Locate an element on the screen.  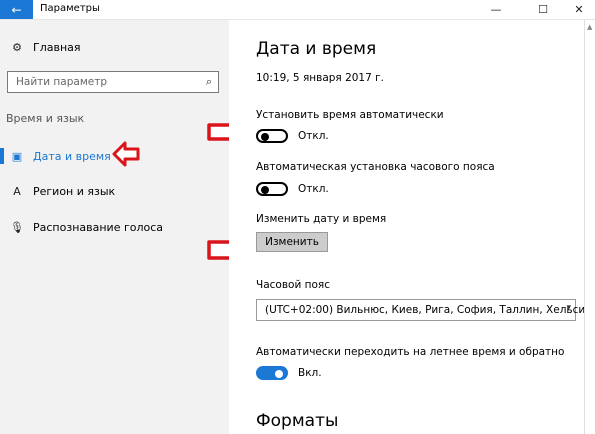
sidebar-item-speech: 🎙 Распознавание голоса is located at coordinates (114, 227).